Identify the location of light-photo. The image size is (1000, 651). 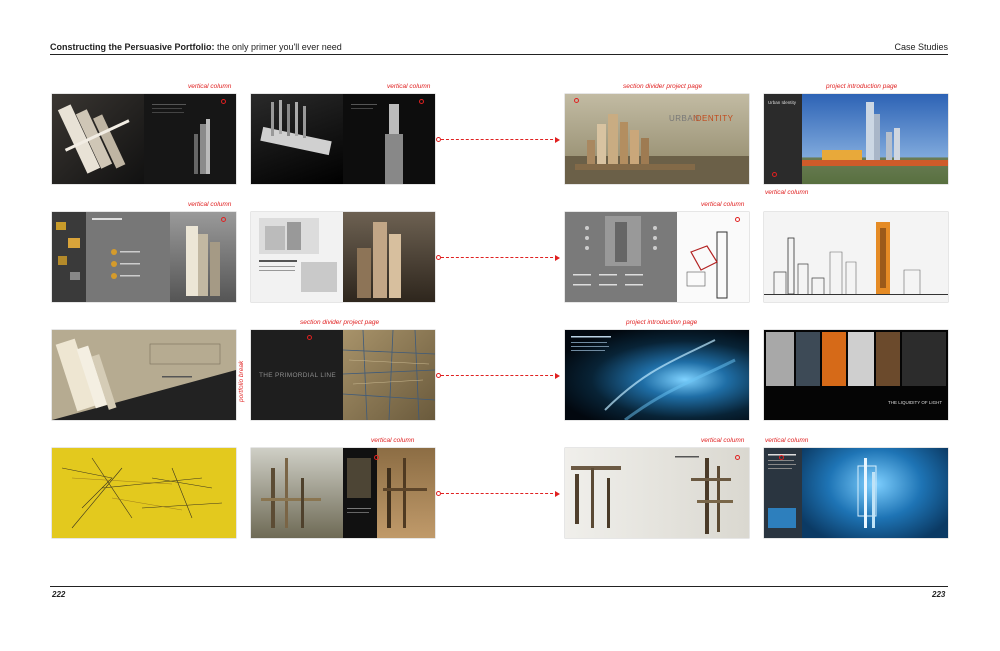
(653, 378).